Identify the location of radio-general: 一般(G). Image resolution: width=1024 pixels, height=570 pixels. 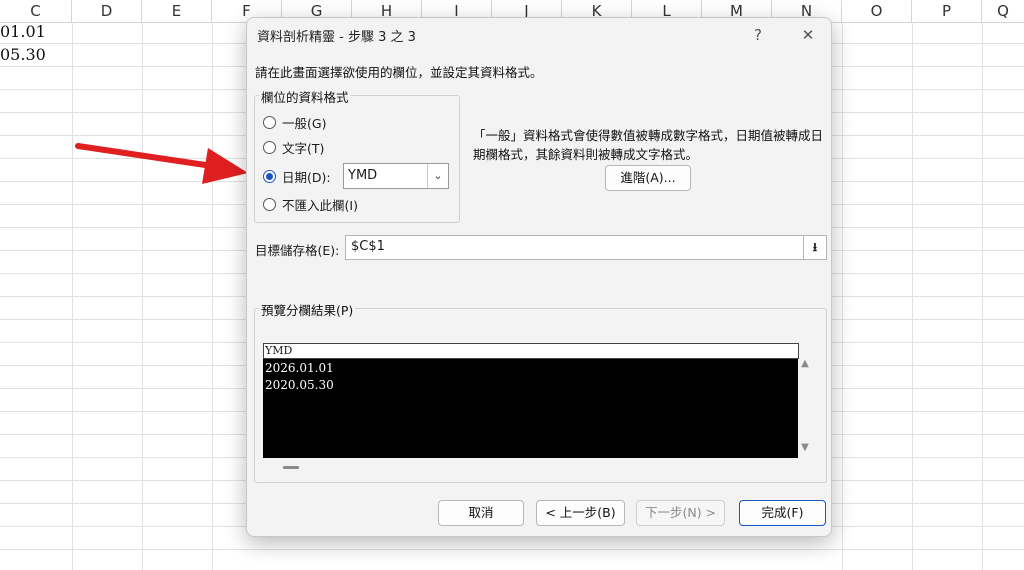
(294, 122).